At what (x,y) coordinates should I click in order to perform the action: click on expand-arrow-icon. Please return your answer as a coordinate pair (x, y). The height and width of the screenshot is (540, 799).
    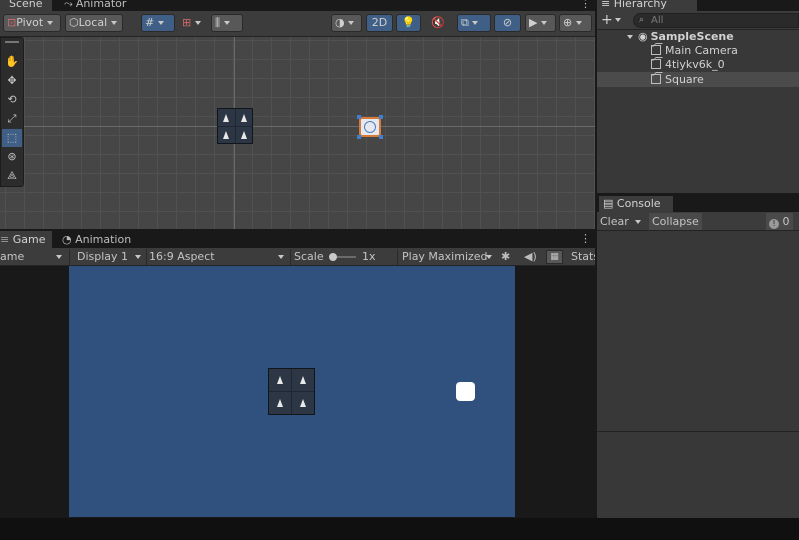
    Looking at the image, I should click on (630, 37).